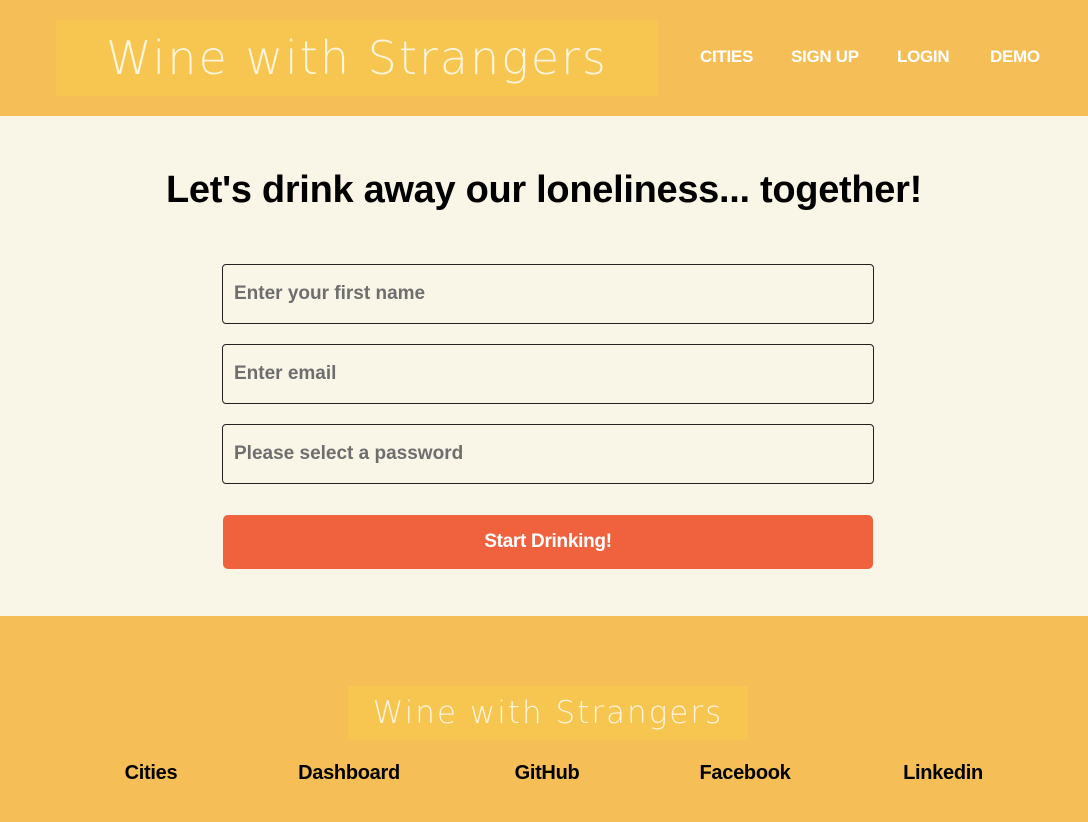 This screenshot has height=822, width=1088. What do you see at coordinates (548, 454) in the screenshot?
I see `password-input` at bounding box center [548, 454].